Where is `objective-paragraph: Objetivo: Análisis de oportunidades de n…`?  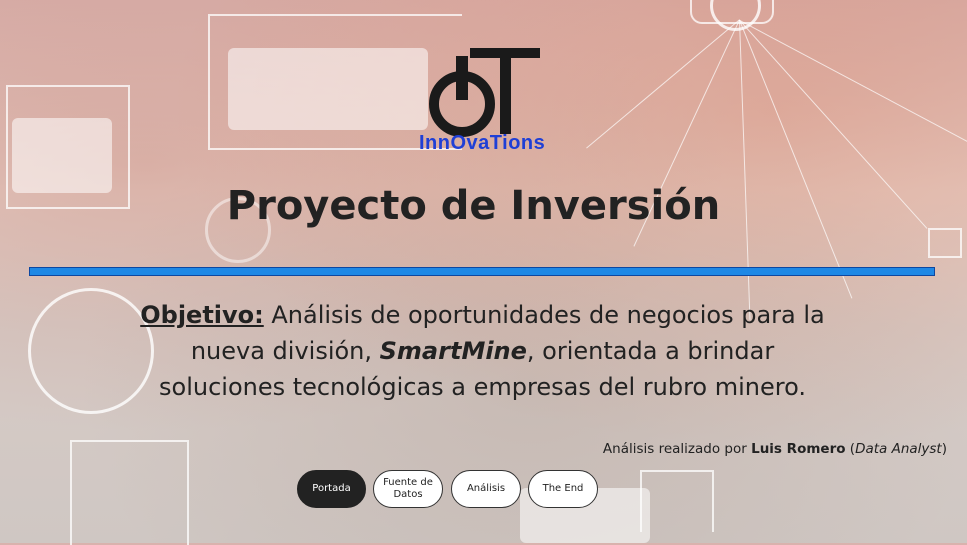
objective-paragraph: Objetivo: Análisis de oportunidades de n… is located at coordinates (482, 351).